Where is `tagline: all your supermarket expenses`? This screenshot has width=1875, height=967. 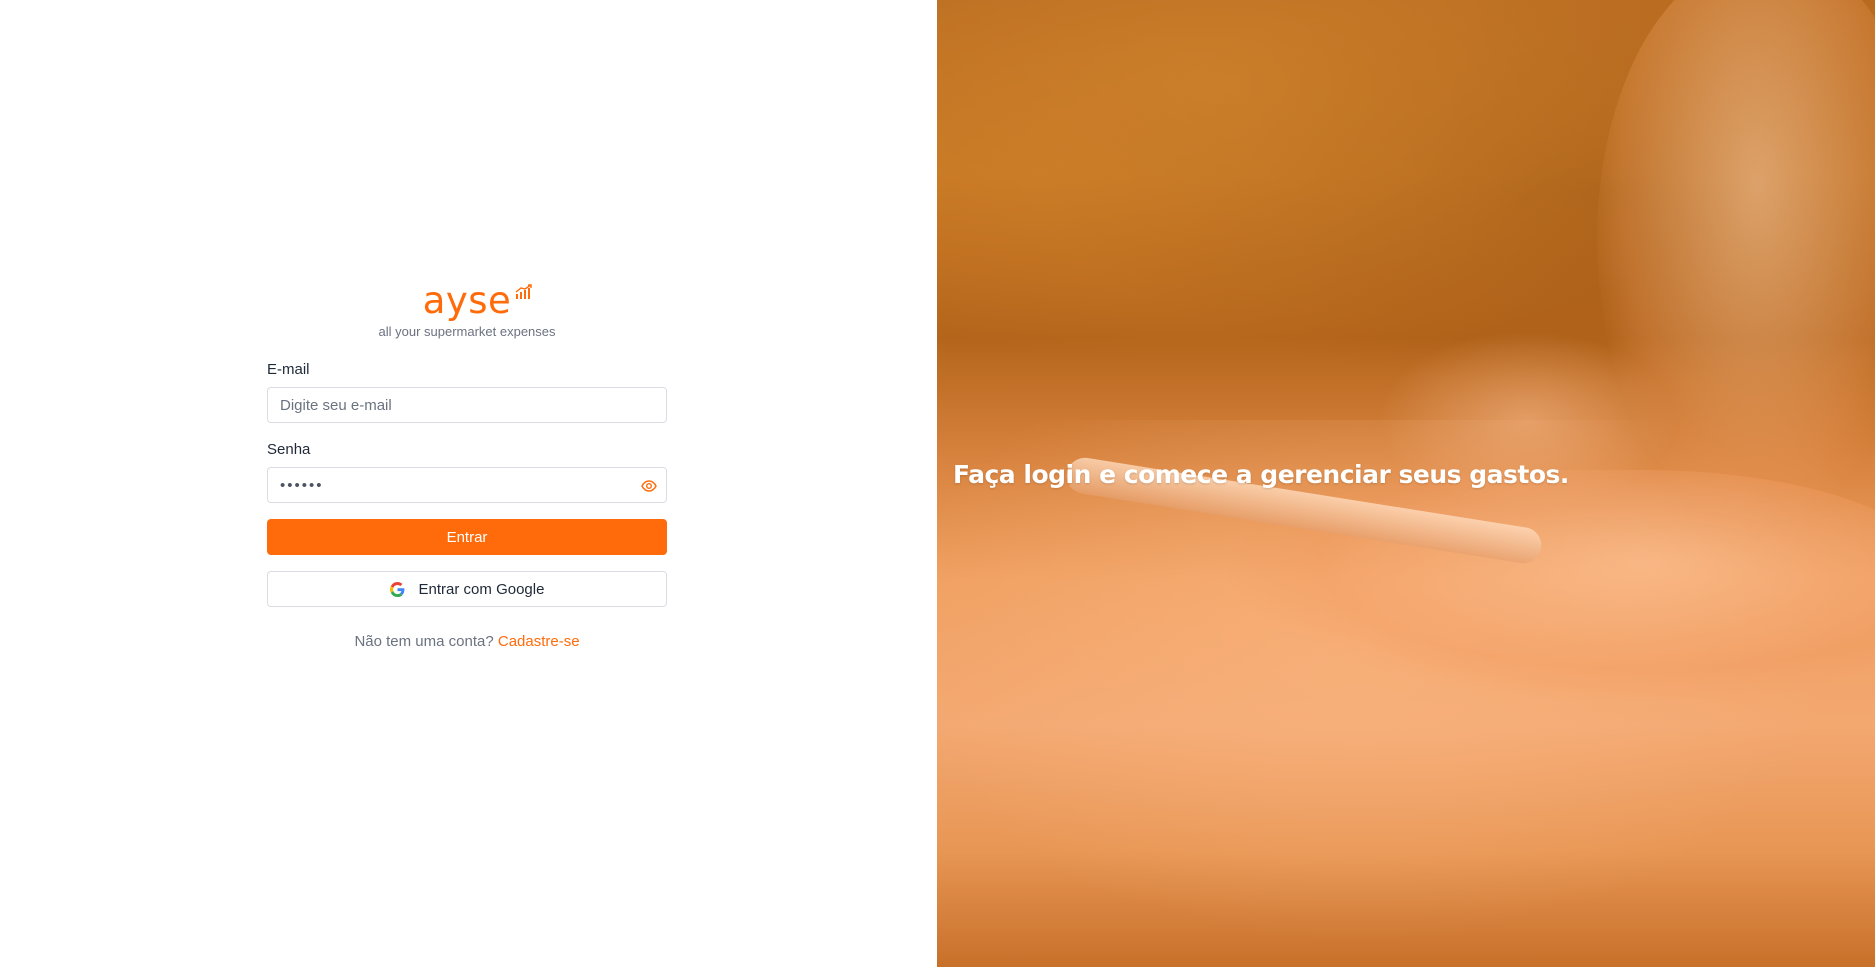 tagline: all your supermarket expenses is located at coordinates (467, 331).